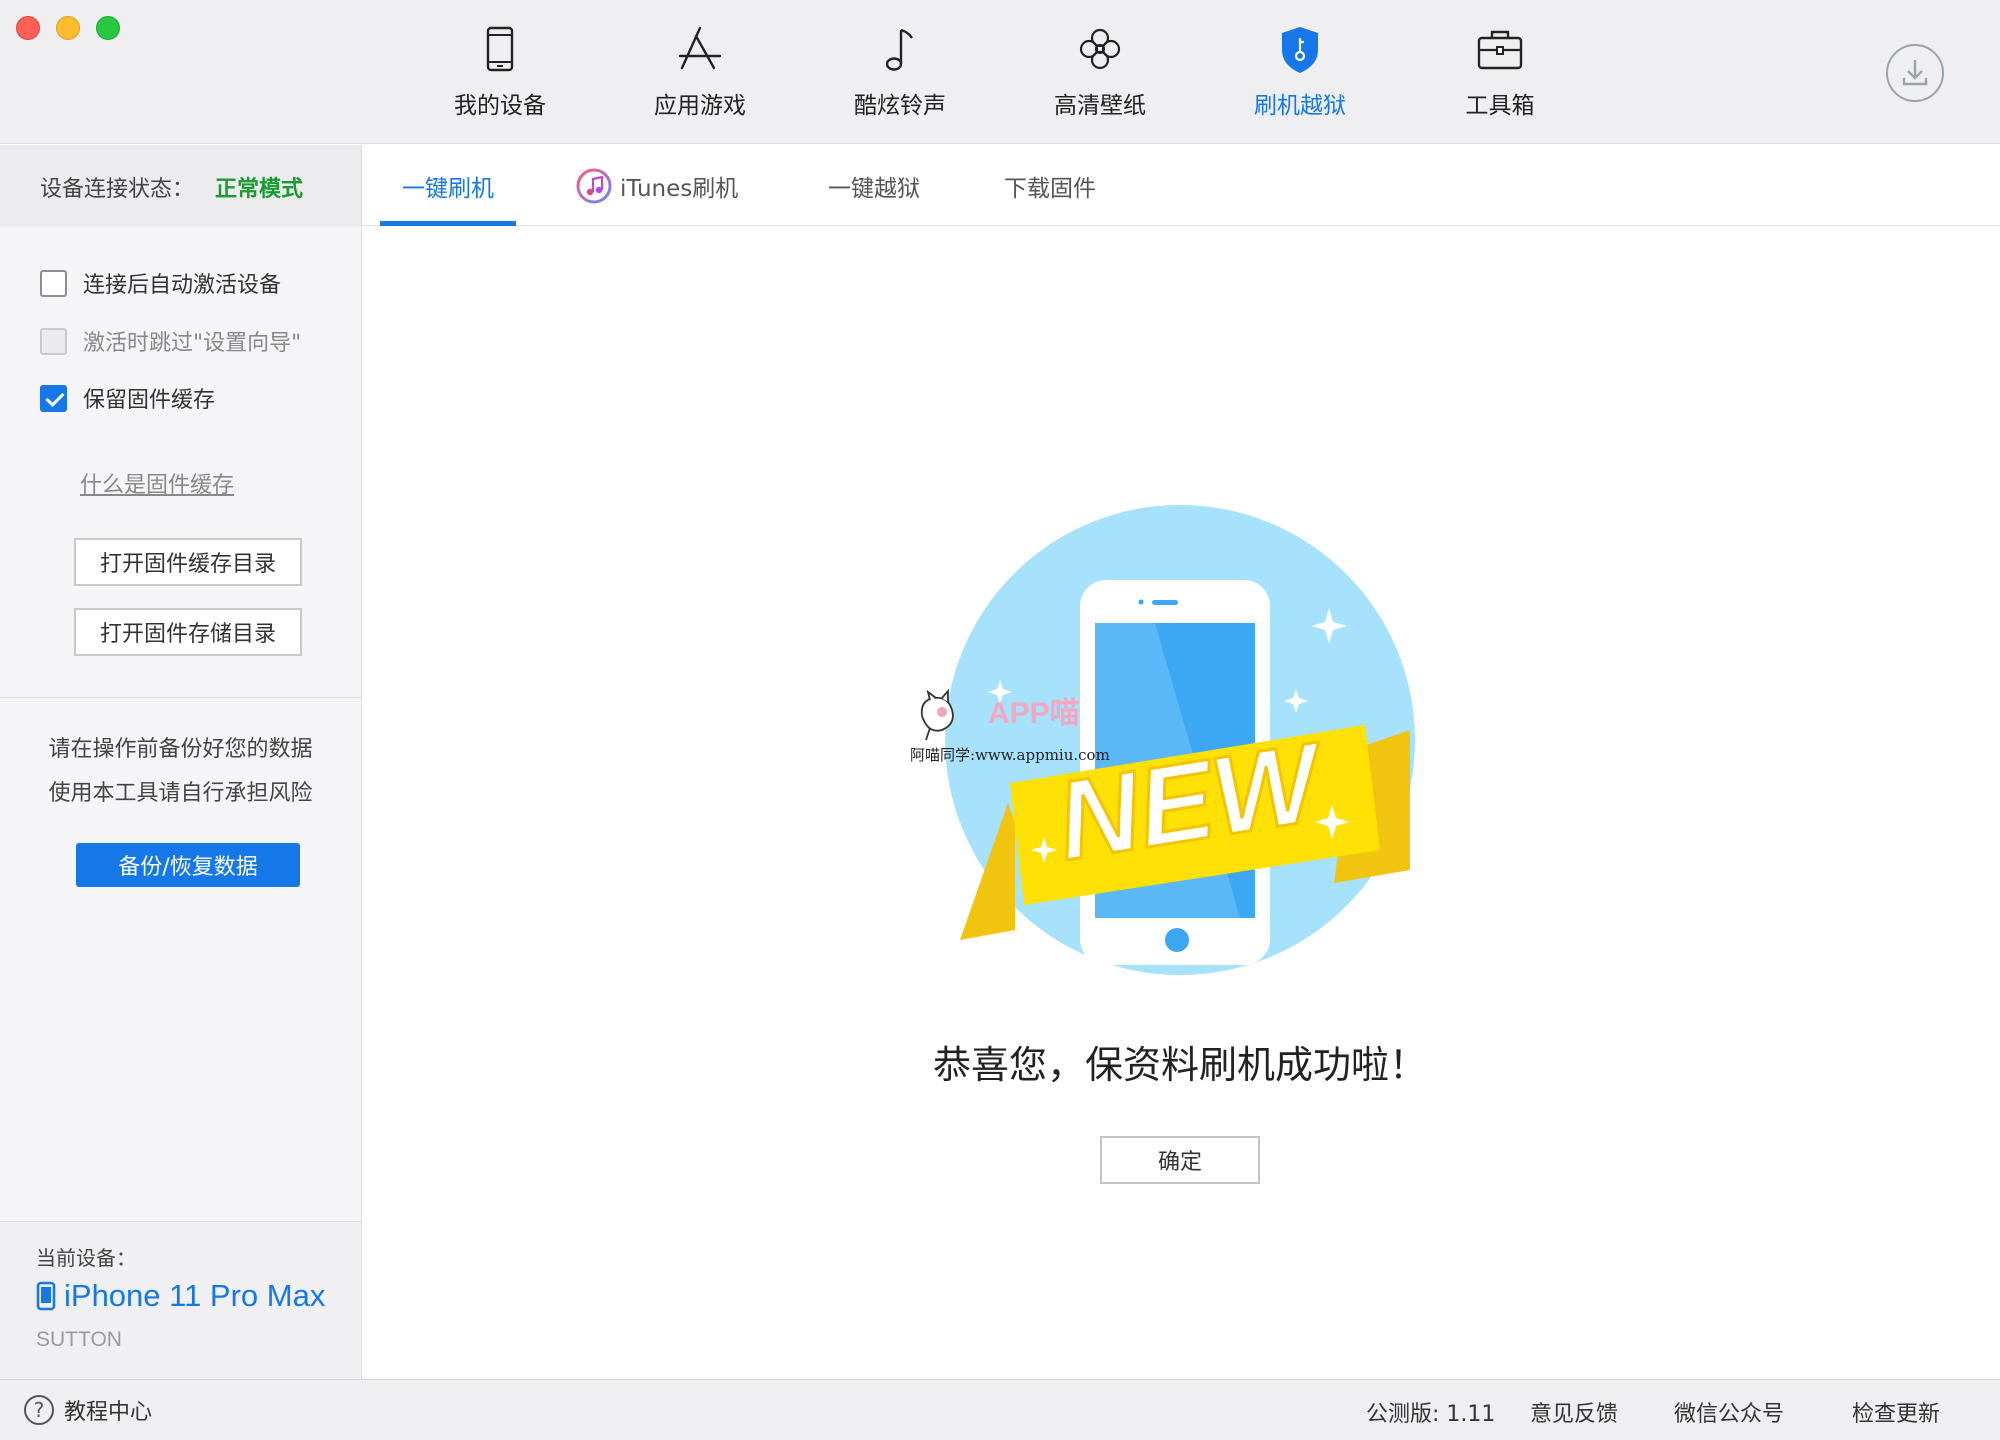 The height and width of the screenshot is (1440, 2000). I want to click on tab-label: 下载固件, so click(1050, 188).